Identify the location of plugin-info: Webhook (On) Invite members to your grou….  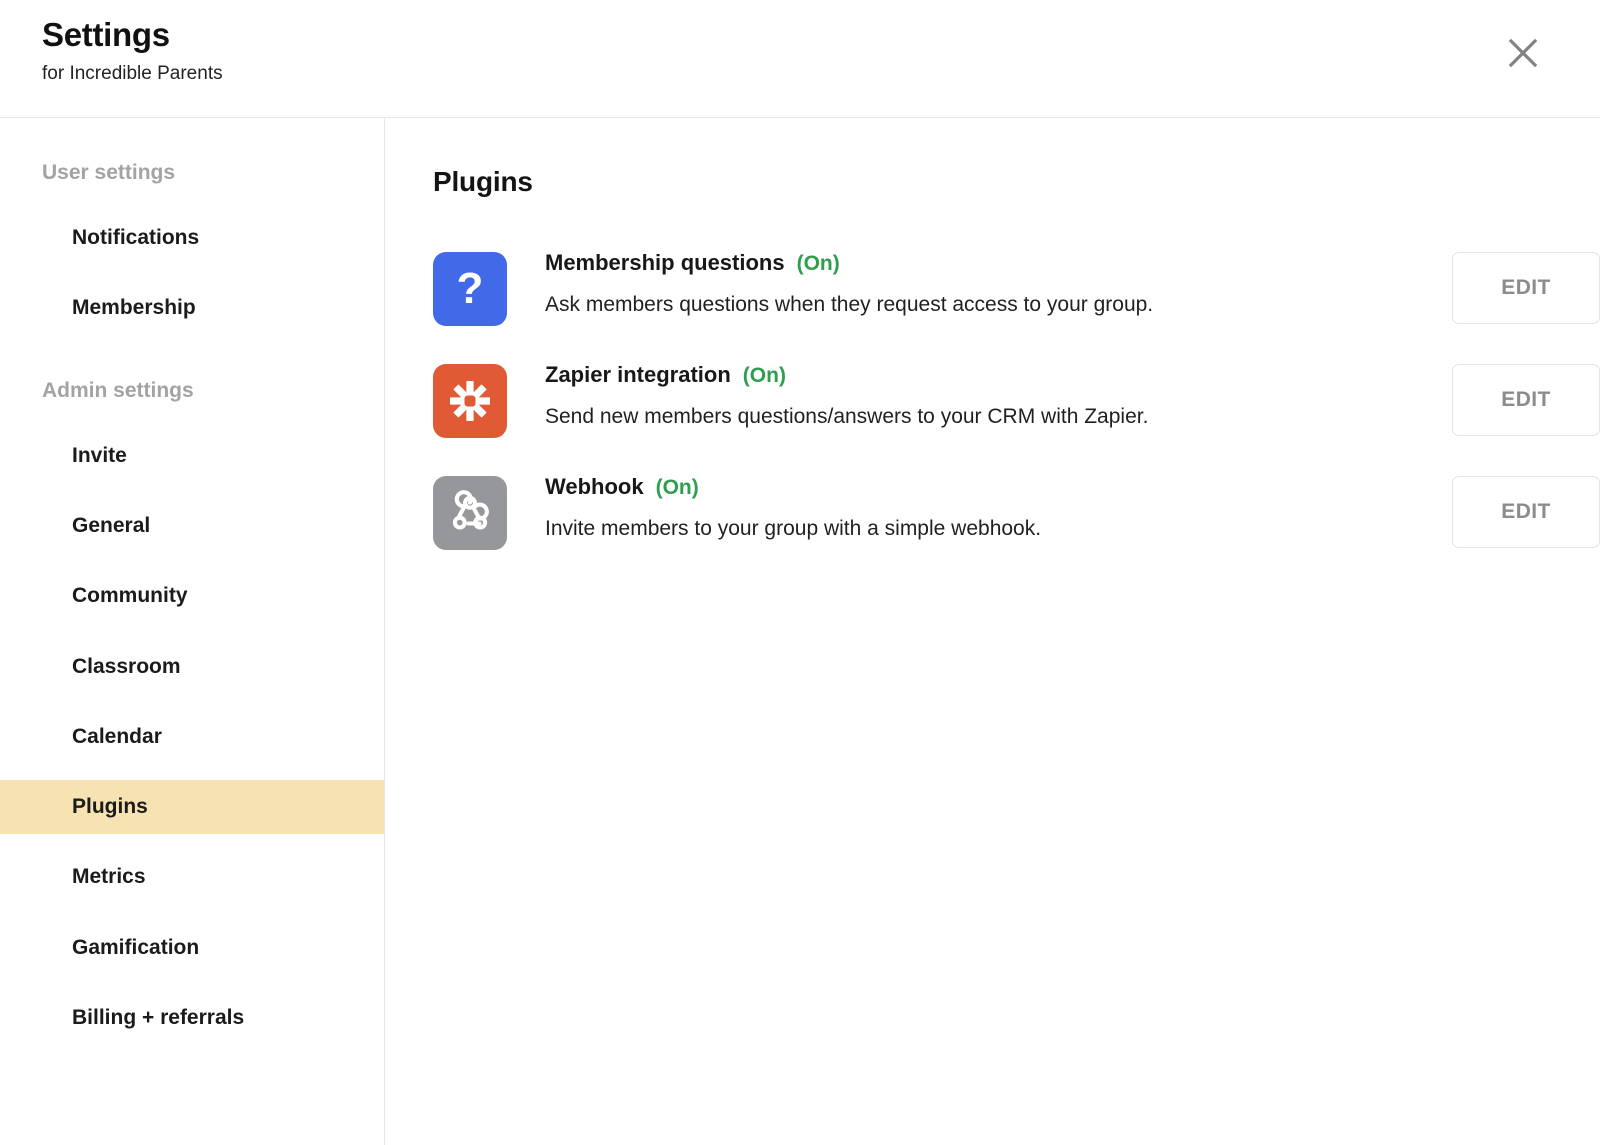
(967, 508).